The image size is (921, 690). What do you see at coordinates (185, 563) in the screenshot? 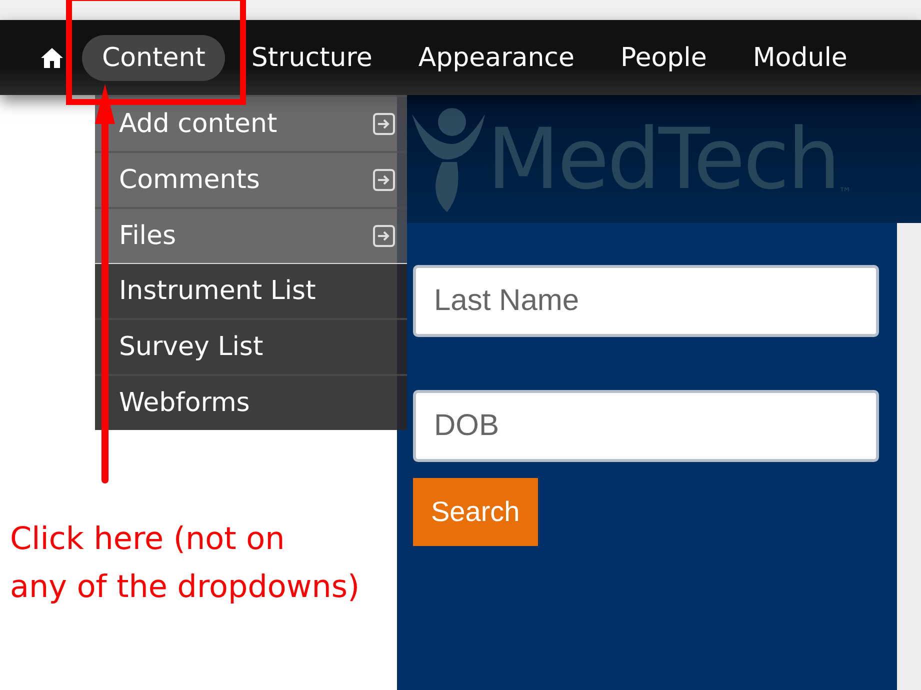
I see `annotation-text: Click here (not on any of the dropdowns)` at bounding box center [185, 563].